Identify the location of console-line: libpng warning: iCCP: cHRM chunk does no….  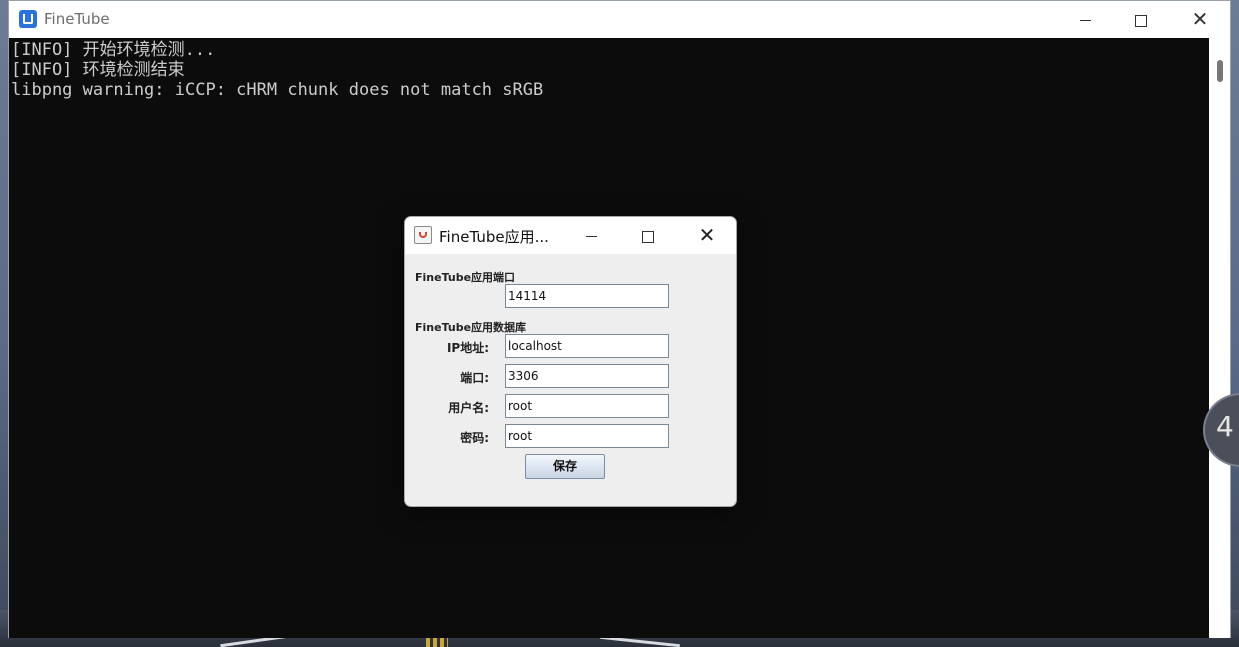
(277, 90).